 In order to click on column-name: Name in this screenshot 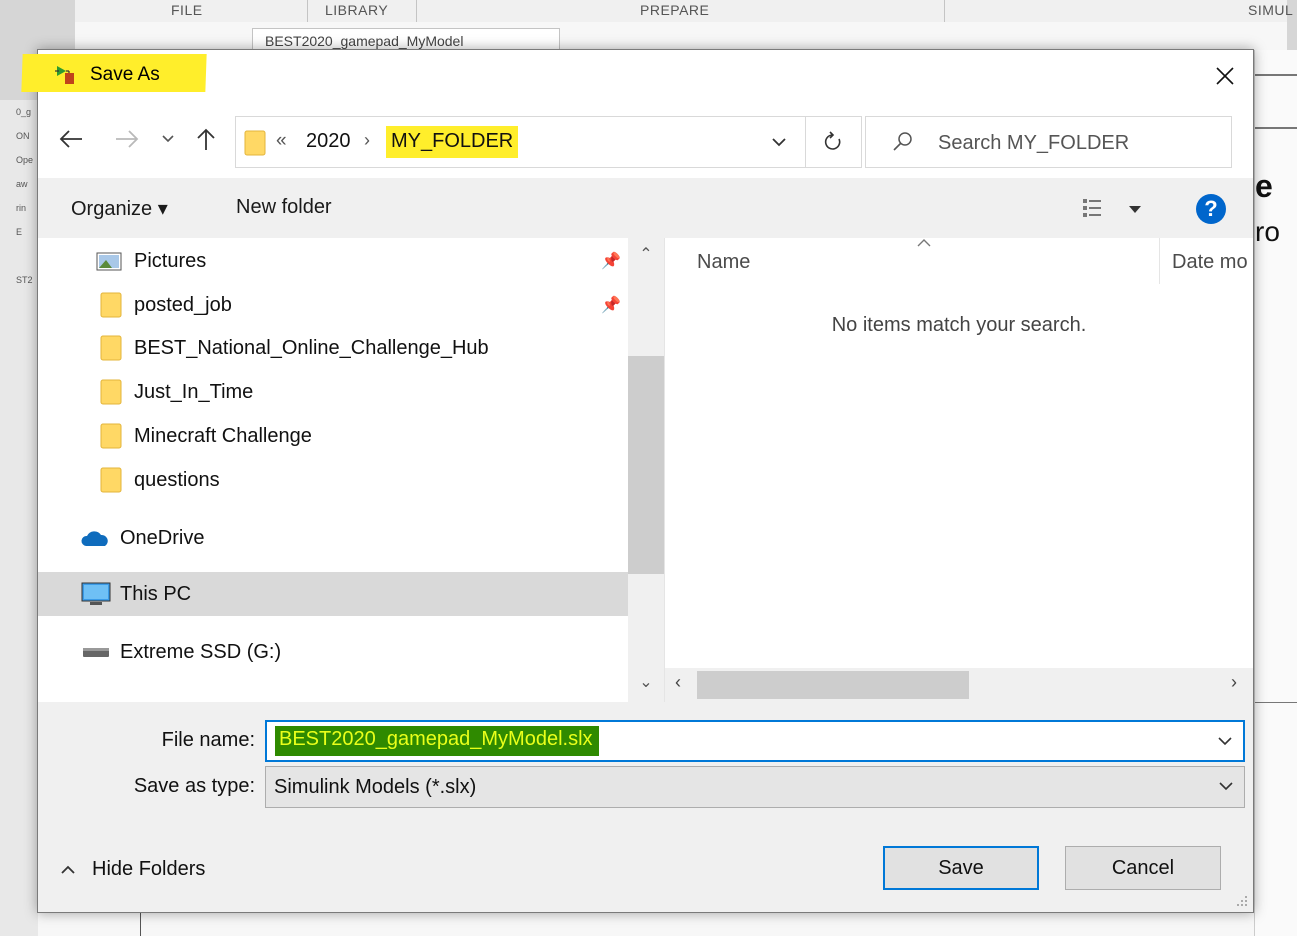, I will do `click(723, 262)`.